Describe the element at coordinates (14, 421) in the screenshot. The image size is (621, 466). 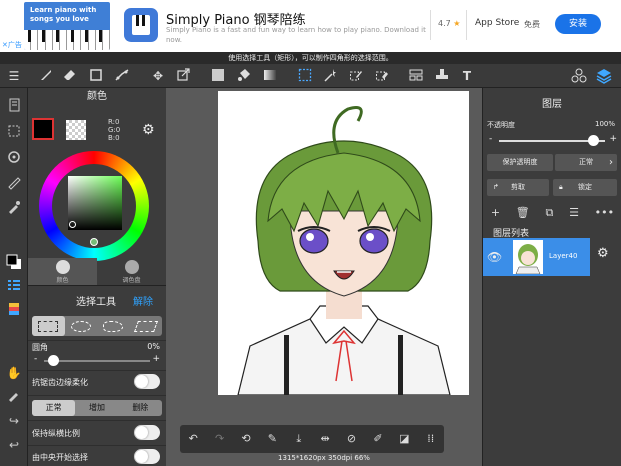
I see `redo-icon: ↪` at that location.